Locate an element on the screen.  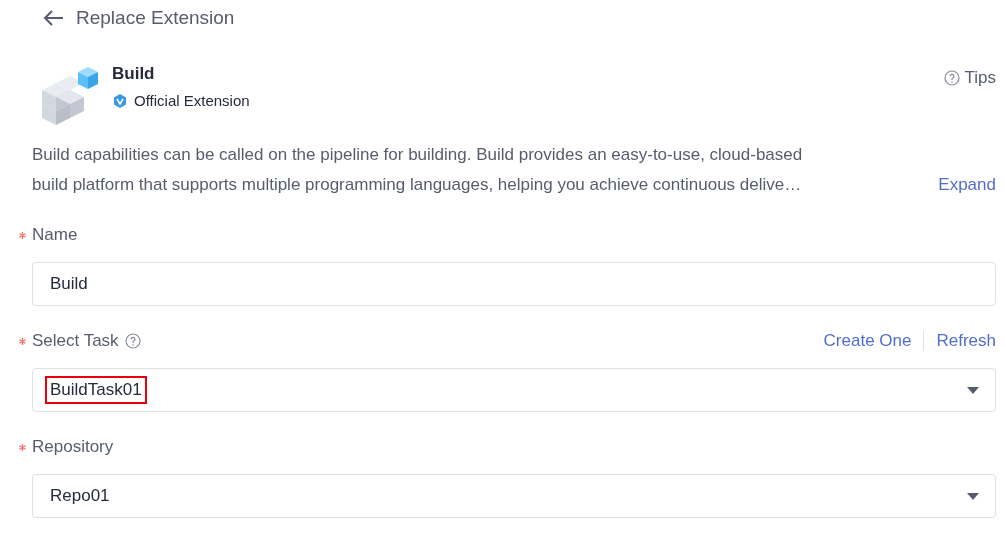
field-label: Select Task is located at coordinates (75, 341).